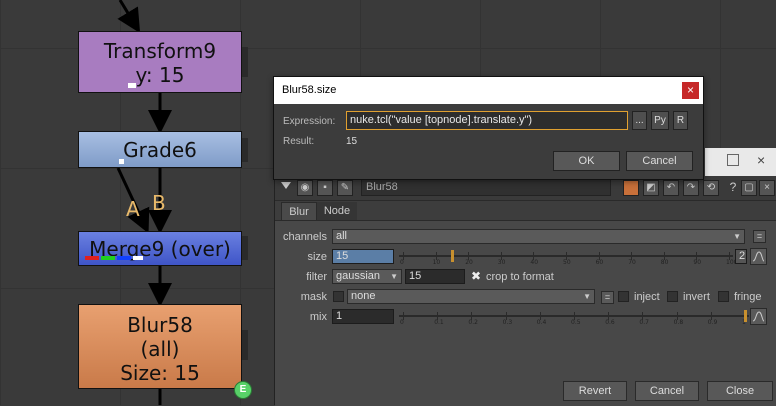 Image resolution: width=776 pixels, height=406 pixels. Describe the element at coordinates (138, 258) in the screenshot. I see `channel-indicator-alpha` at that location.